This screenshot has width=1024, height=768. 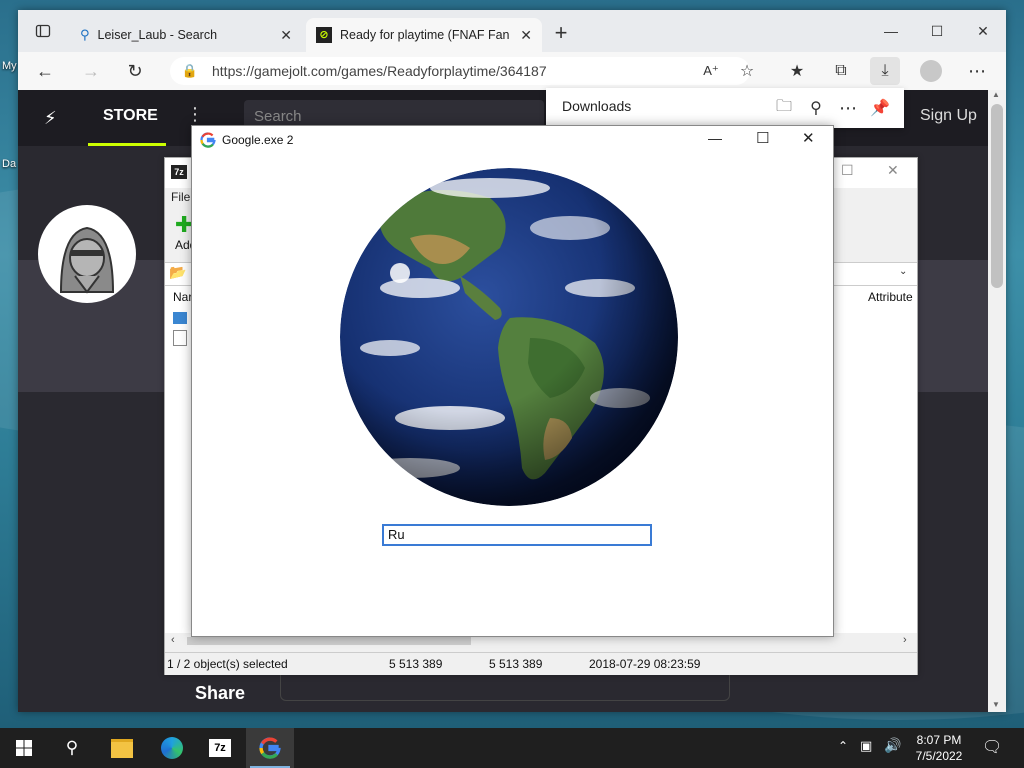 I want to click on clock-date: 7/5/2022, so click(x=939, y=756).